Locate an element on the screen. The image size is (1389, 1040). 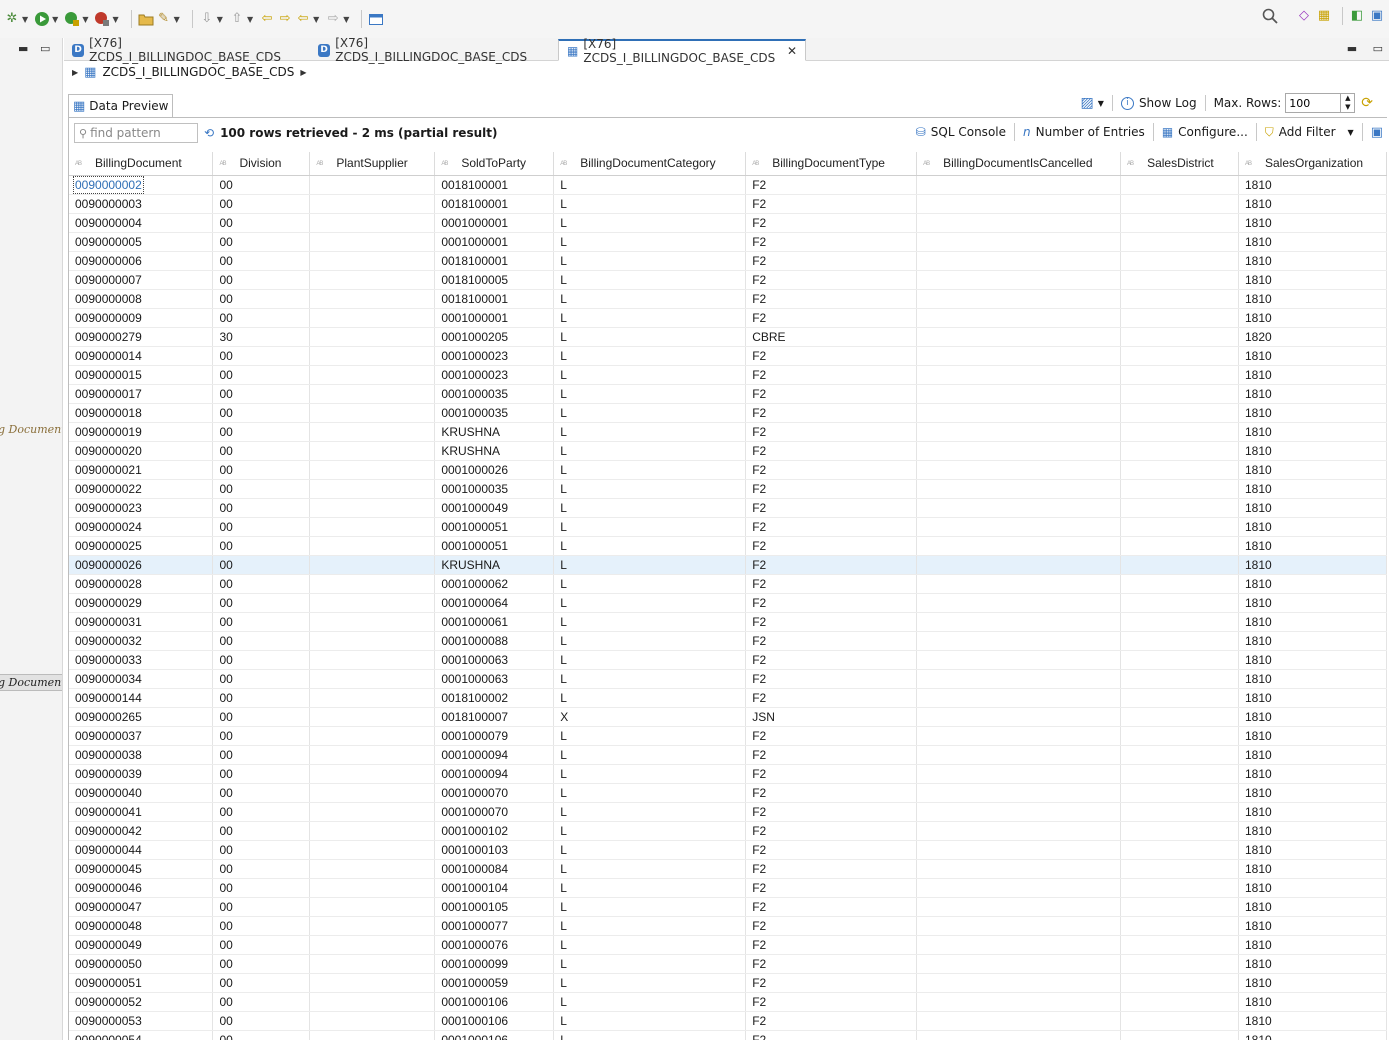
table-cell: 0090000051 is located at coordinates (141, 983).